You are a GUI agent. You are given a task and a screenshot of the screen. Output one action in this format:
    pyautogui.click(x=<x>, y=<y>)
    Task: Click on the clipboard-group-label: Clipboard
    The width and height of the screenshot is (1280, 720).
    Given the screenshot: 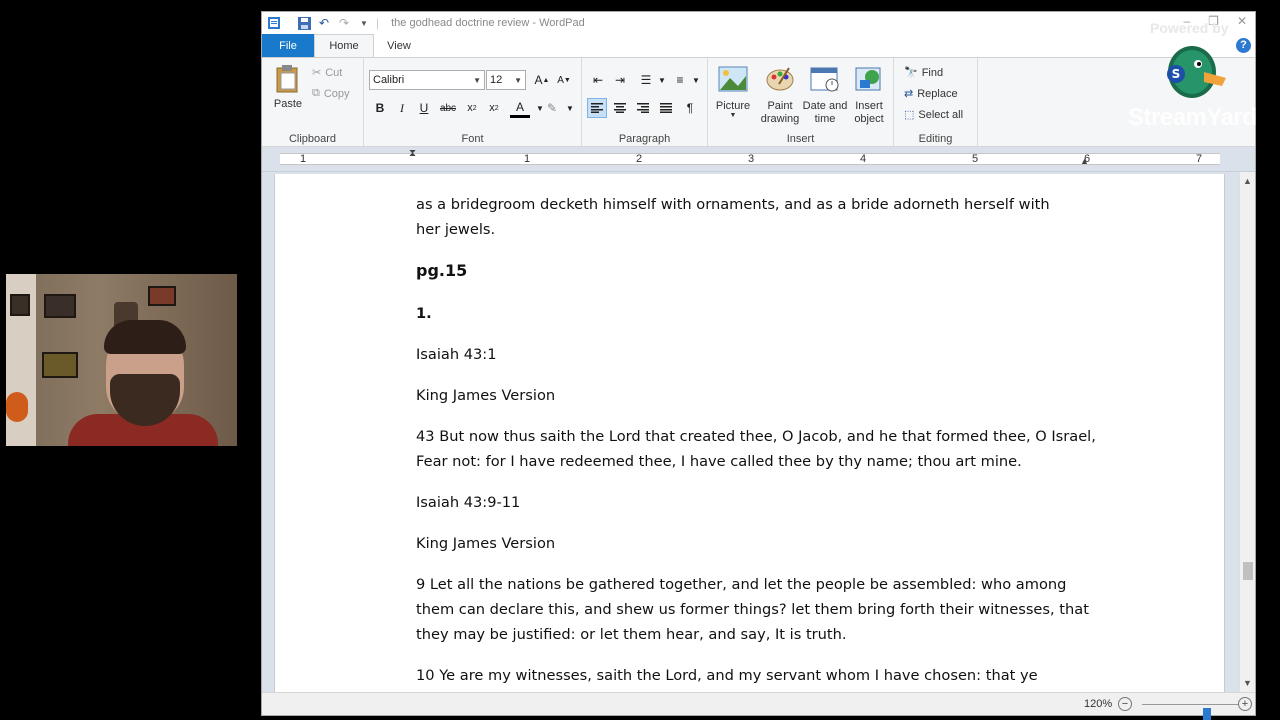 What is the action you would take?
    pyautogui.click(x=312, y=139)
    